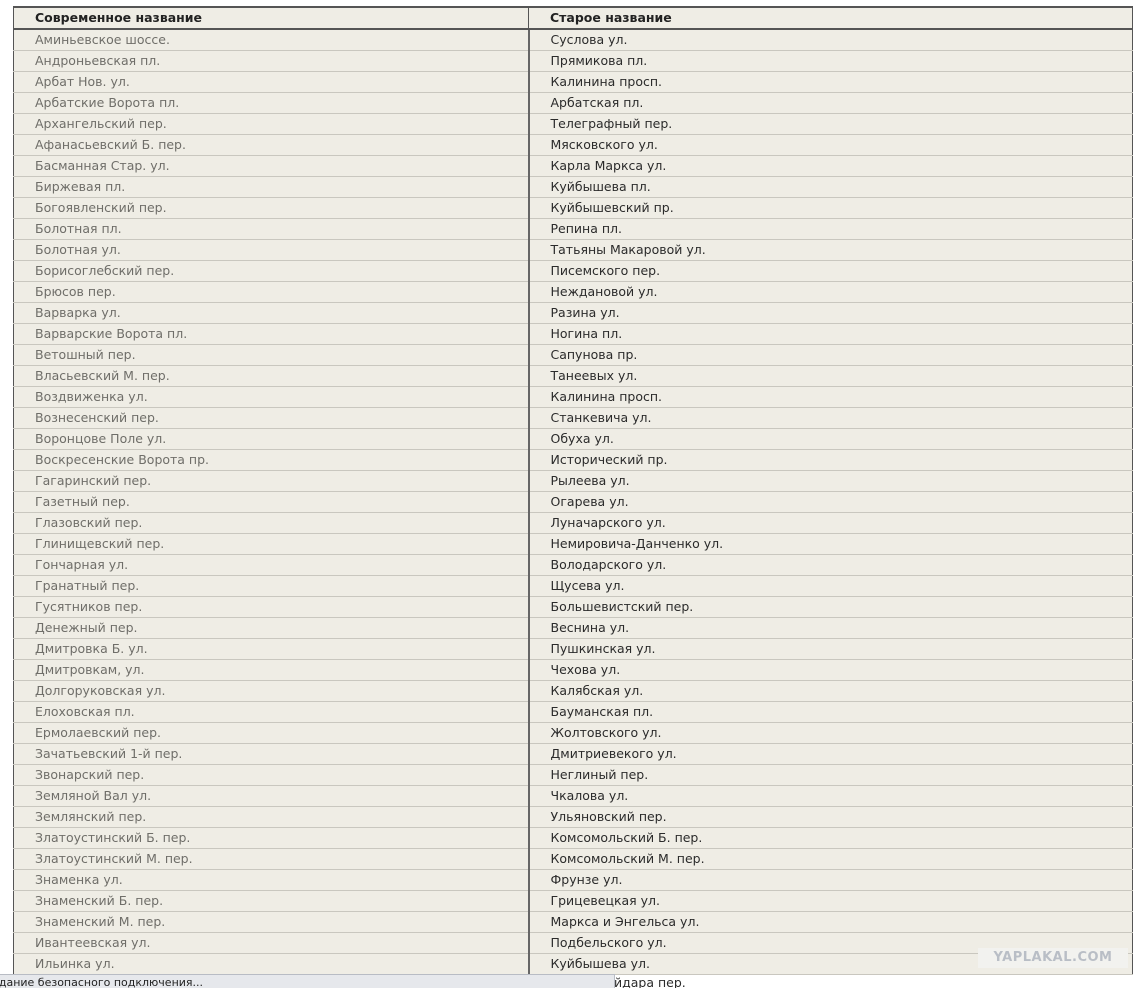  What do you see at coordinates (830, 880) in the screenshot?
I see `old-name-cell: Фрунзе ул.` at bounding box center [830, 880].